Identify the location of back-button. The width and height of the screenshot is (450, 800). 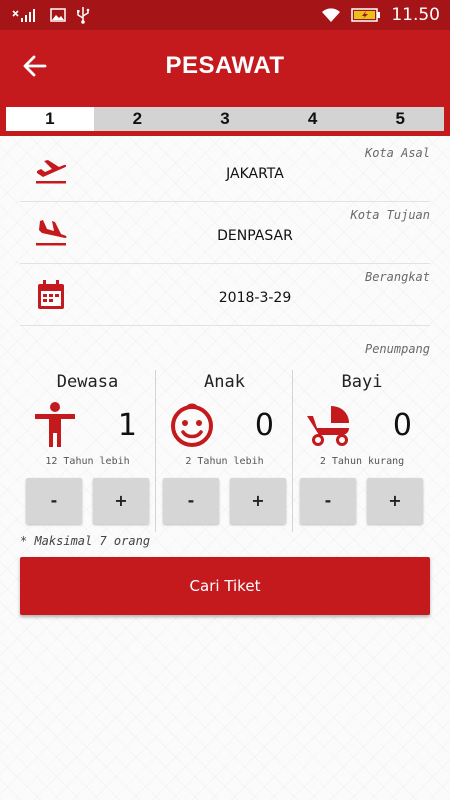
(35, 66).